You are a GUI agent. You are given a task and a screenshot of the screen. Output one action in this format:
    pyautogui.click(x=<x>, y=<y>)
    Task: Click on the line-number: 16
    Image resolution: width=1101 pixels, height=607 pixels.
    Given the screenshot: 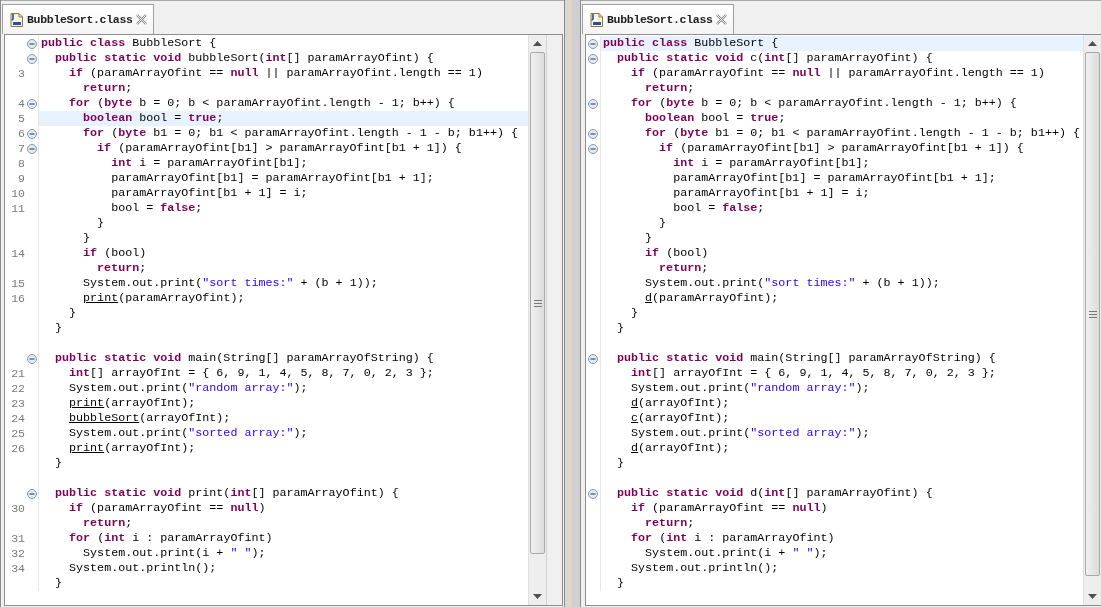 What is the action you would take?
    pyautogui.click(x=17, y=298)
    